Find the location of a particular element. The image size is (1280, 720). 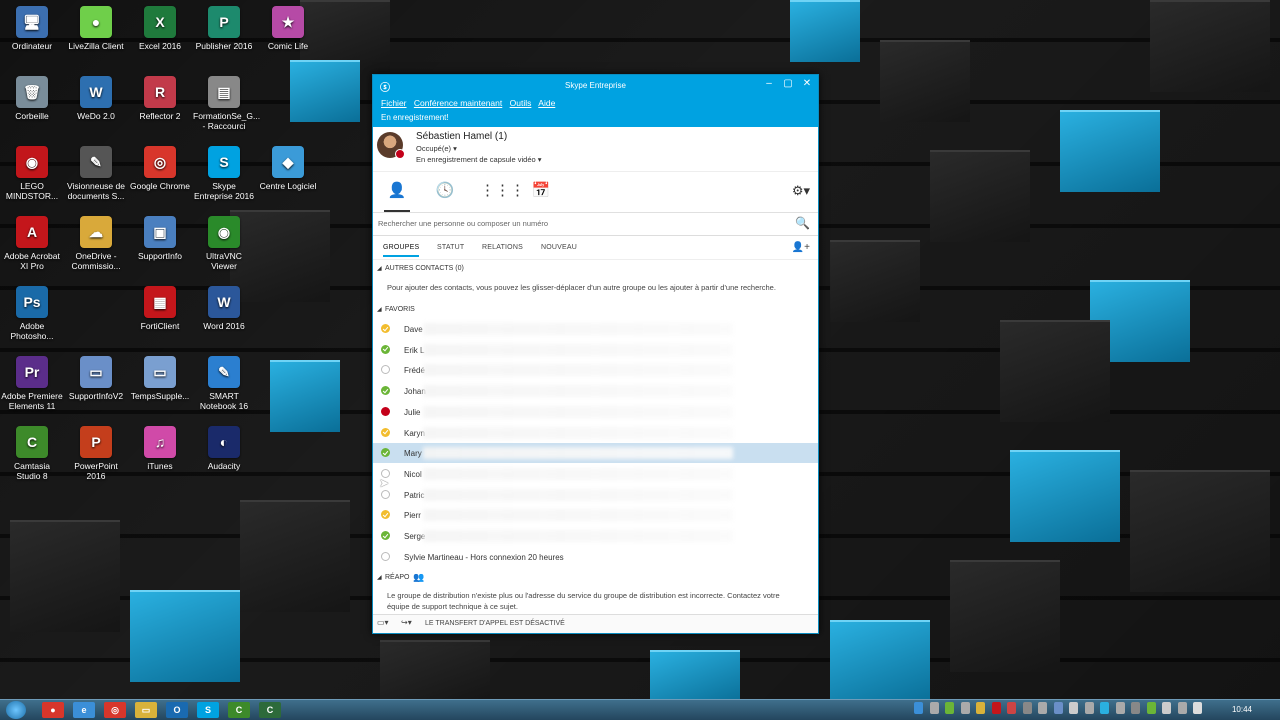

gear-icon: ⚙▾ is located at coordinates (801, 191).